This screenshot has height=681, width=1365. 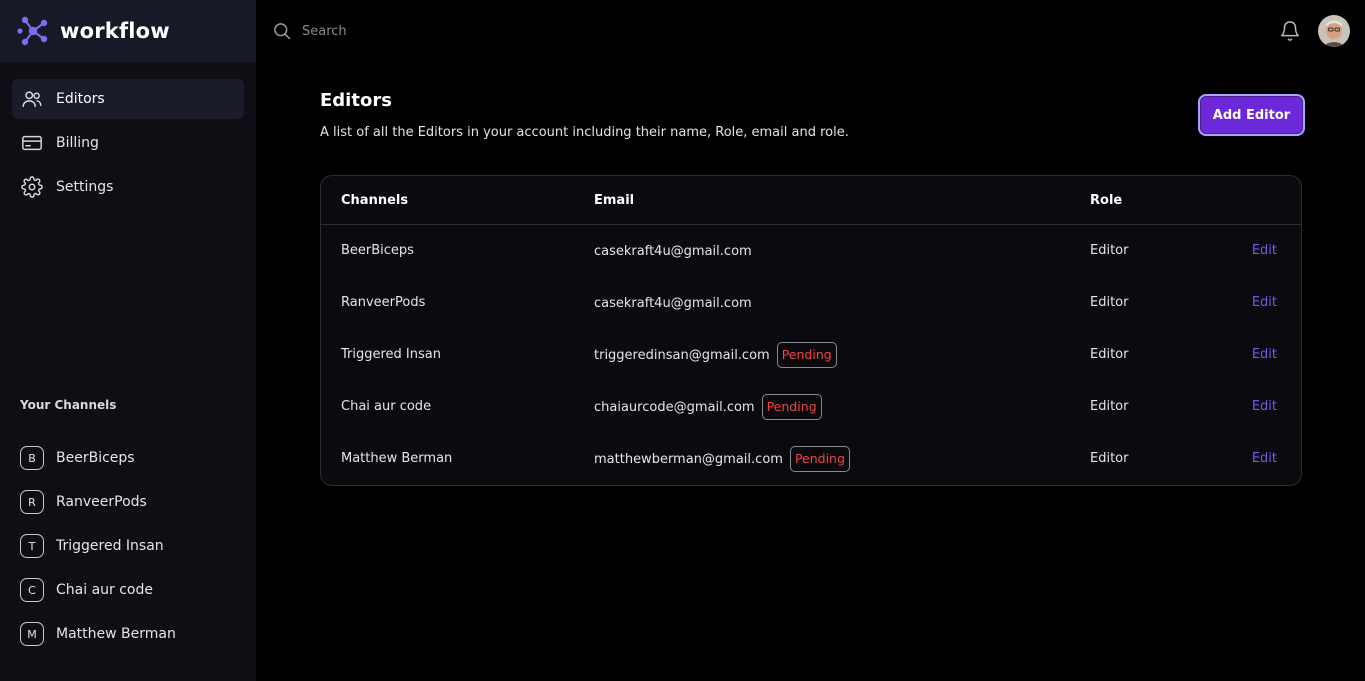 What do you see at coordinates (32, 143) in the screenshot?
I see `credit-card-icon` at bounding box center [32, 143].